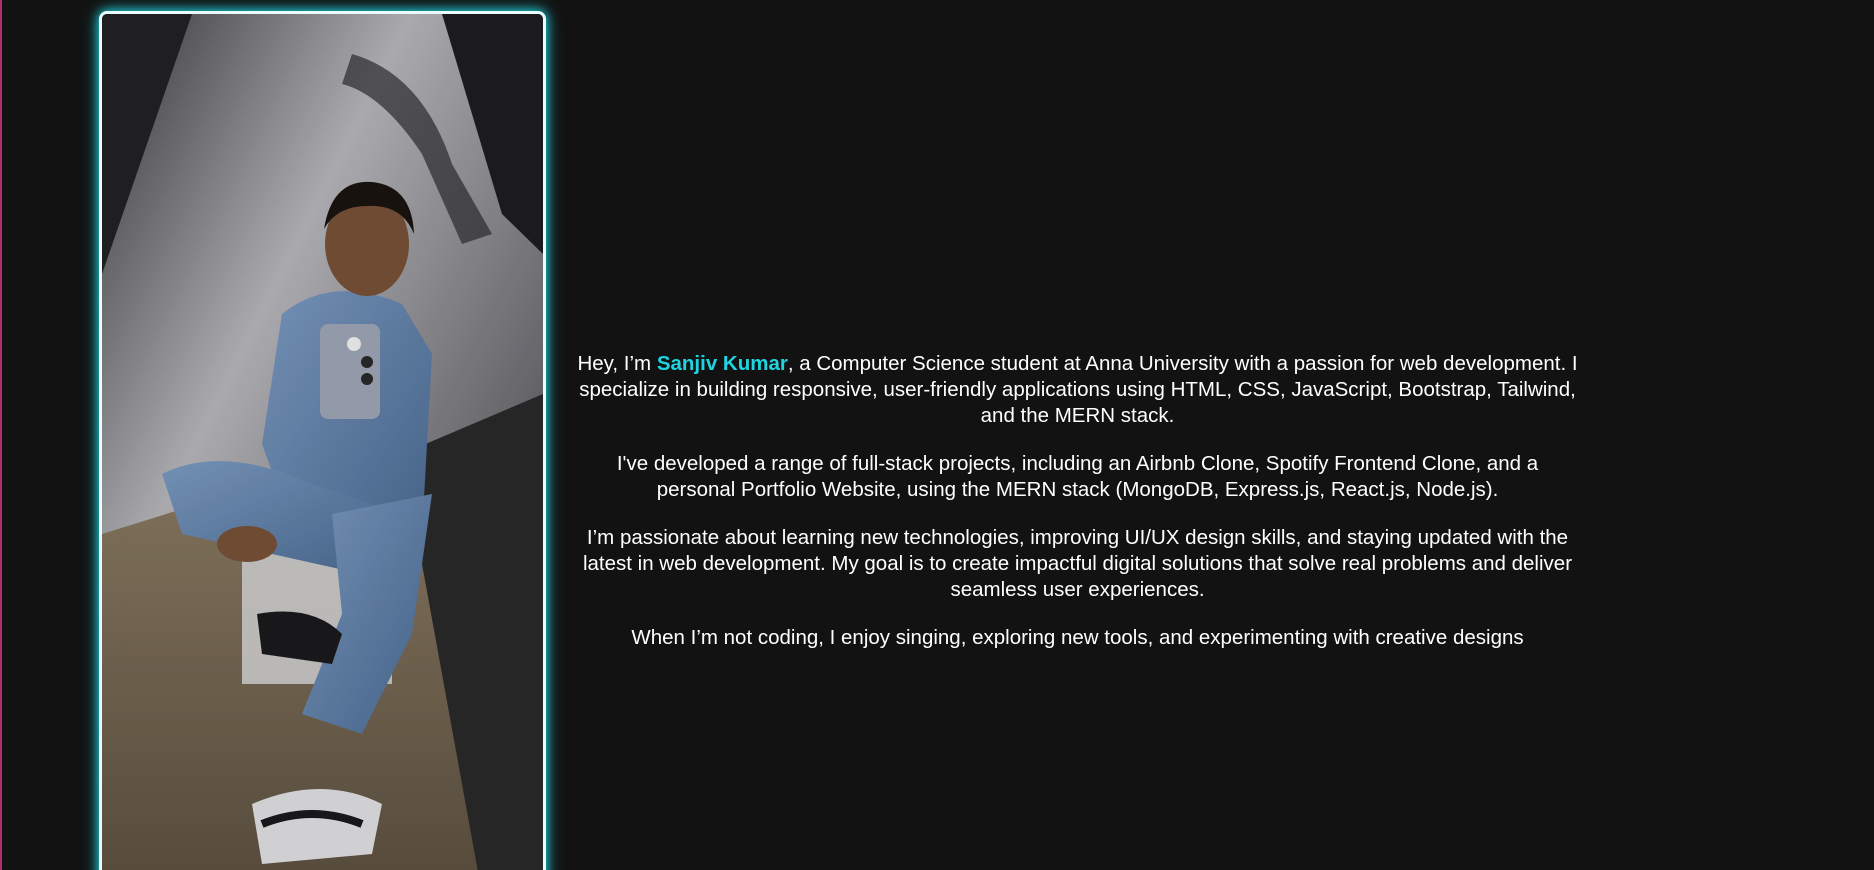  Describe the element at coordinates (722, 363) in the screenshot. I see `author-name: Sanjiv Kumar` at that location.